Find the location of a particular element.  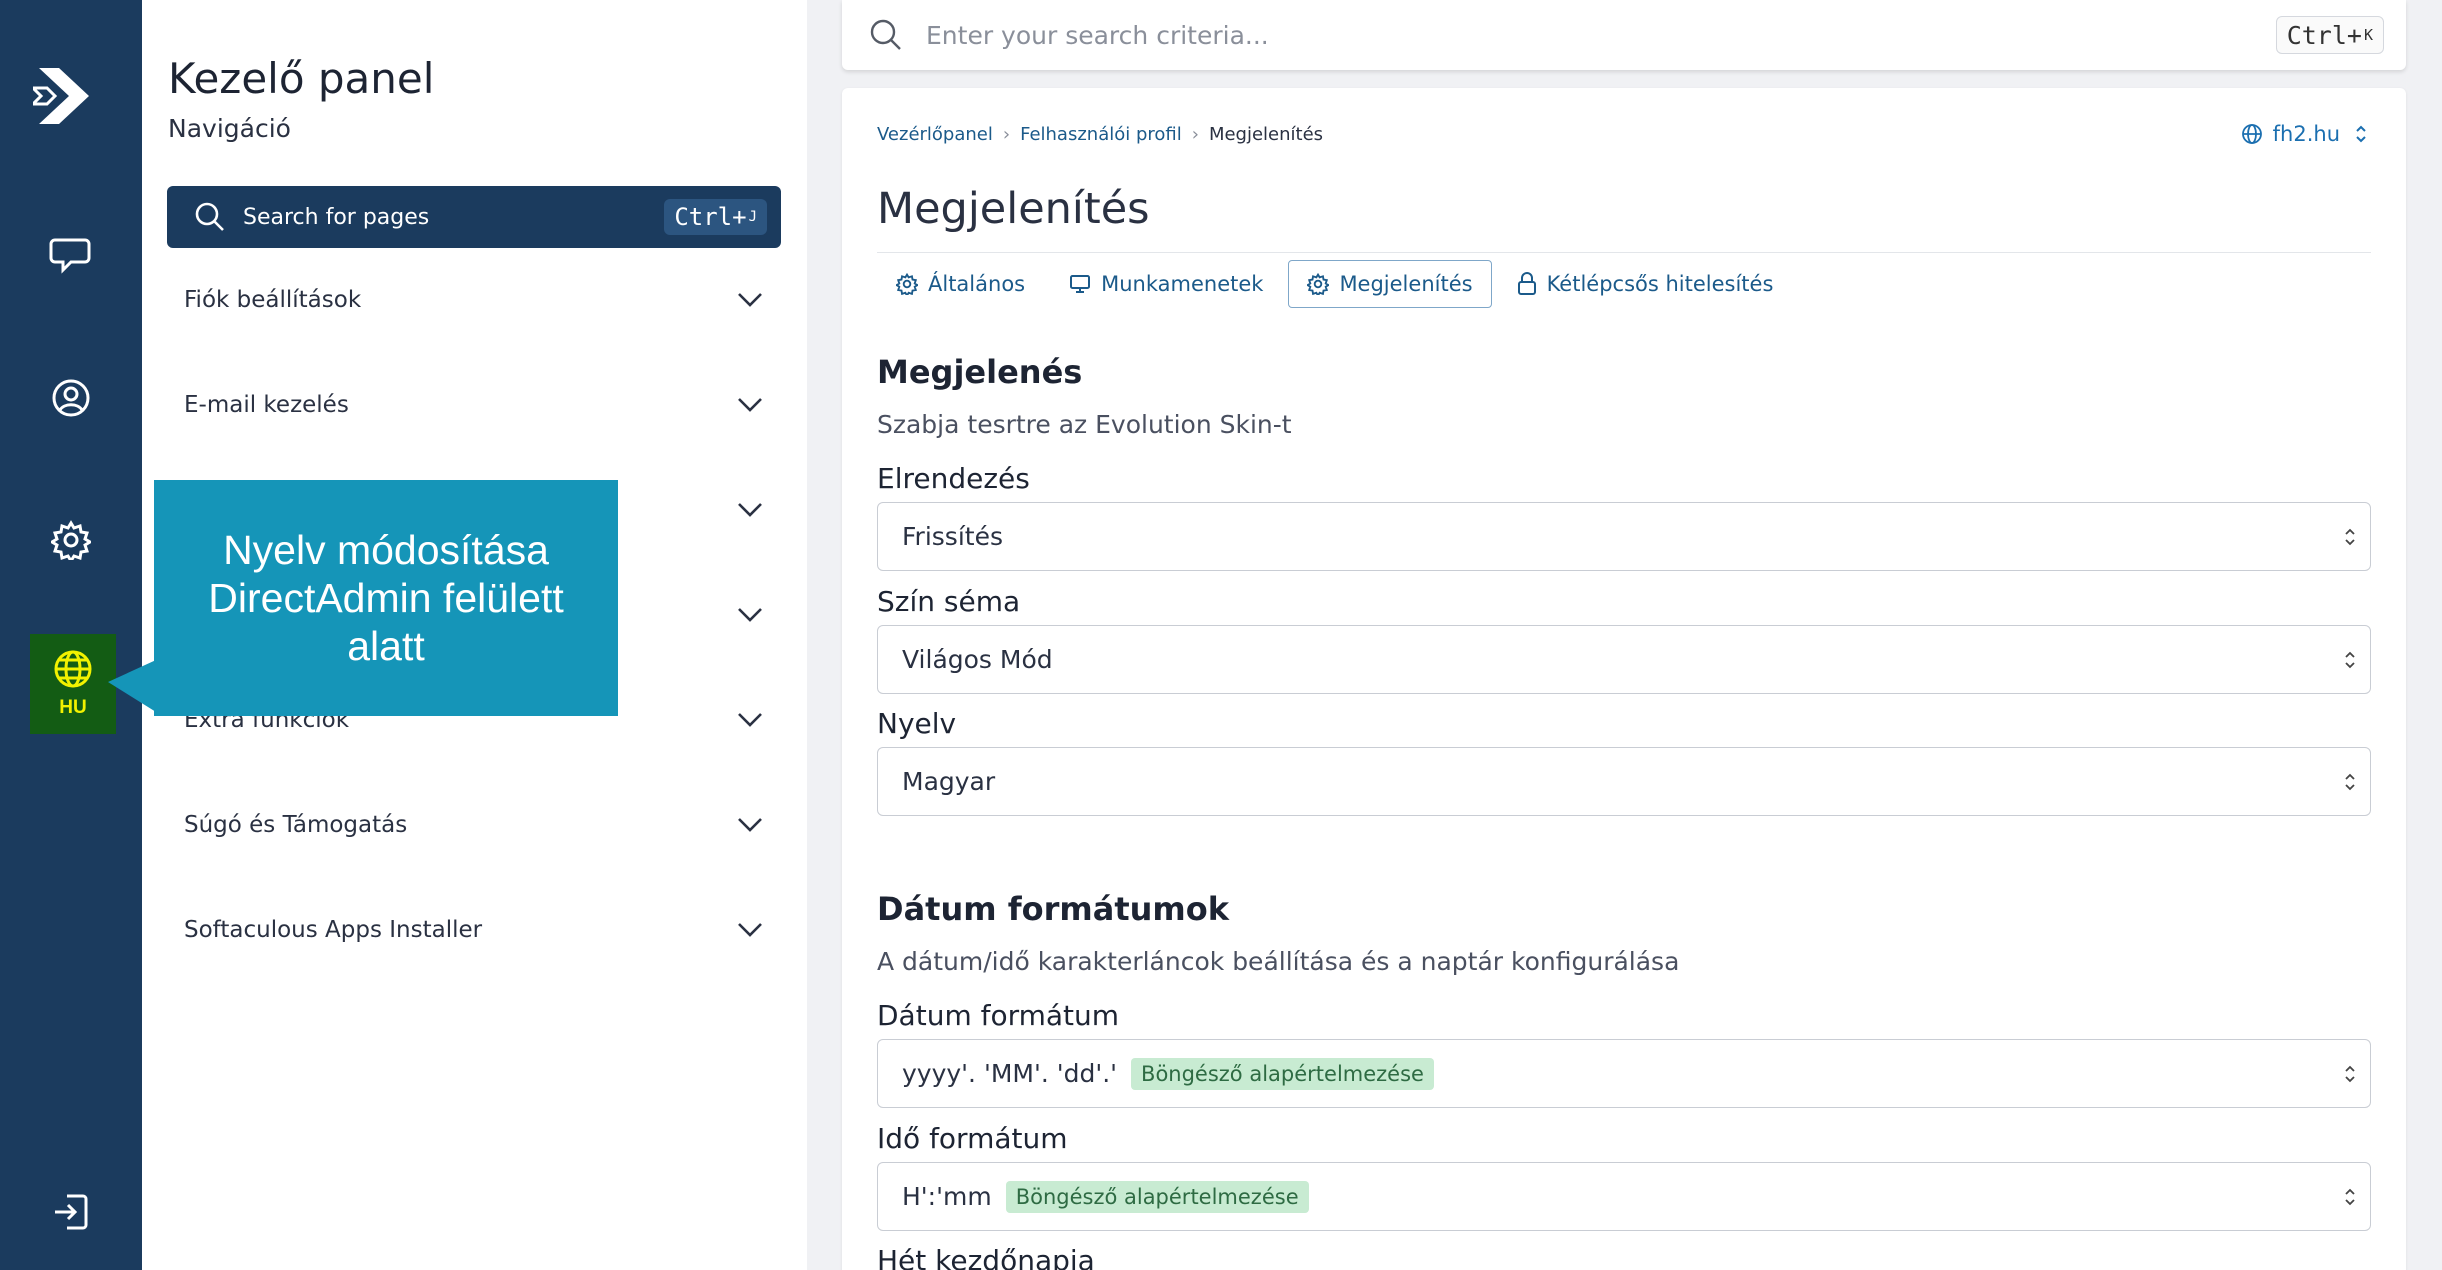

time-format-select: H':'mm Böngésző alapértelmezése is located at coordinates (1624, 1196).